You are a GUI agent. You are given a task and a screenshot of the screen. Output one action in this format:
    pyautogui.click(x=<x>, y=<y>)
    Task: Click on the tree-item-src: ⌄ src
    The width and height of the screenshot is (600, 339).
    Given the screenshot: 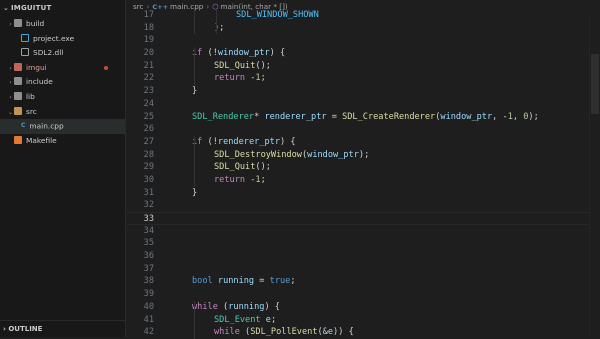 What is the action you would take?
    pyautogui.click(x=62, y=112)
    